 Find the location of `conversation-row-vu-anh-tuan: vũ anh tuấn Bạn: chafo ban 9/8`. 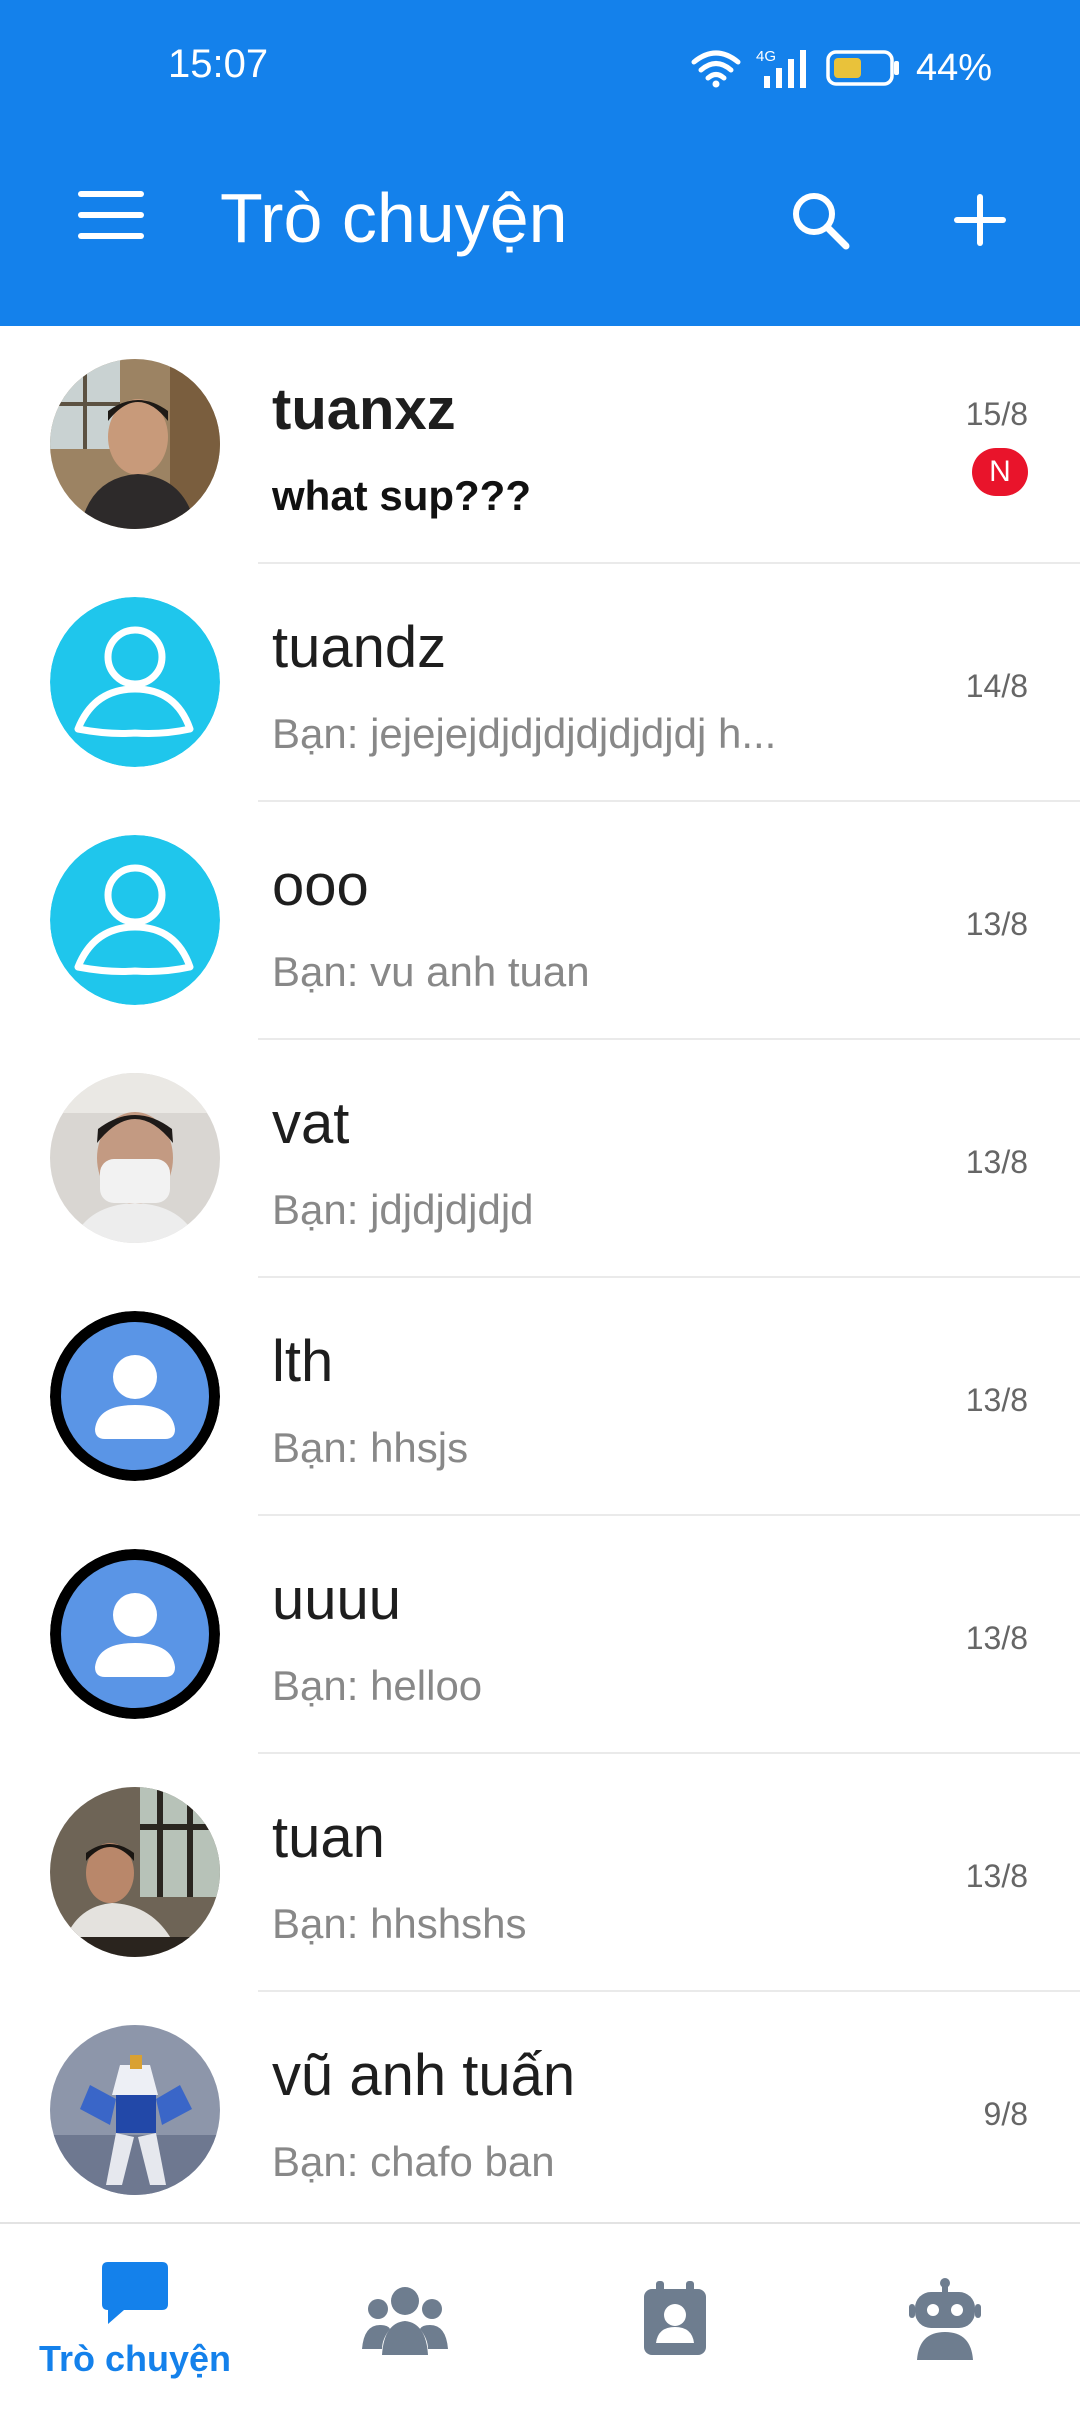

conversation-row-vu-anh-tuan: vũ anh tuấn Bạn: chafo ban 9/8 is located at coordinates (540, 2111).